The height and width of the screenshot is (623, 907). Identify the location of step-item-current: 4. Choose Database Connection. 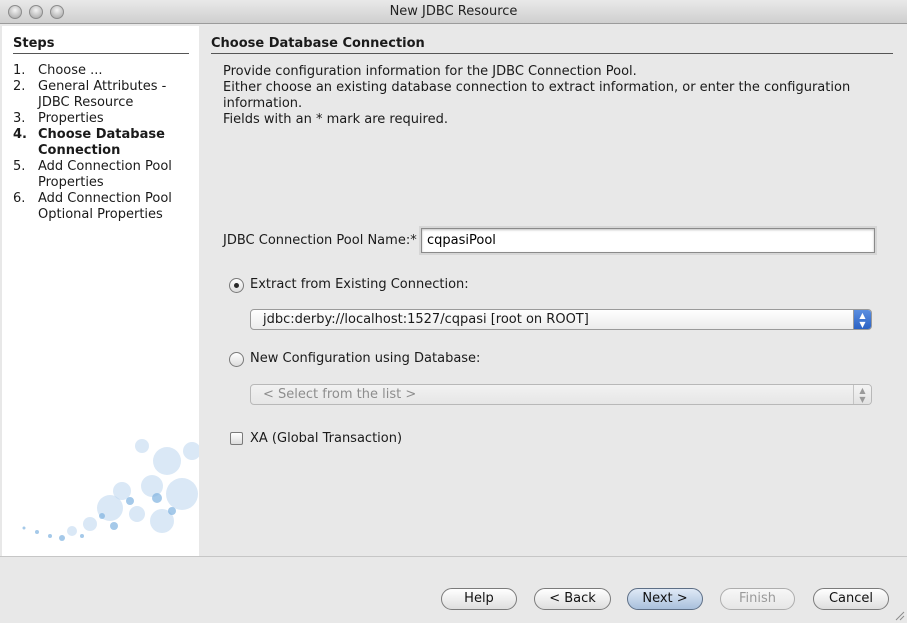
(106, 143).